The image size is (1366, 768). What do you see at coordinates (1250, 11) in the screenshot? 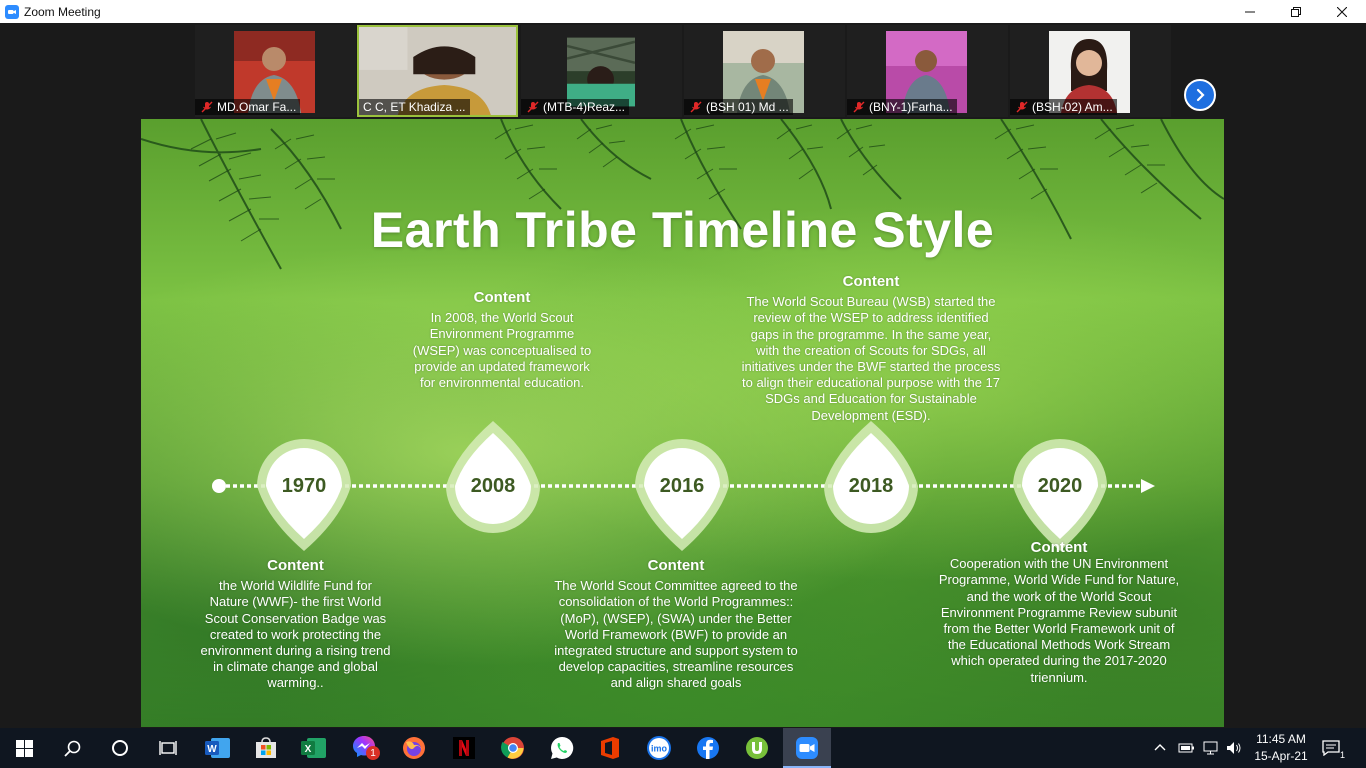
I see `minimize-button` at bounding box center [1250, 11].